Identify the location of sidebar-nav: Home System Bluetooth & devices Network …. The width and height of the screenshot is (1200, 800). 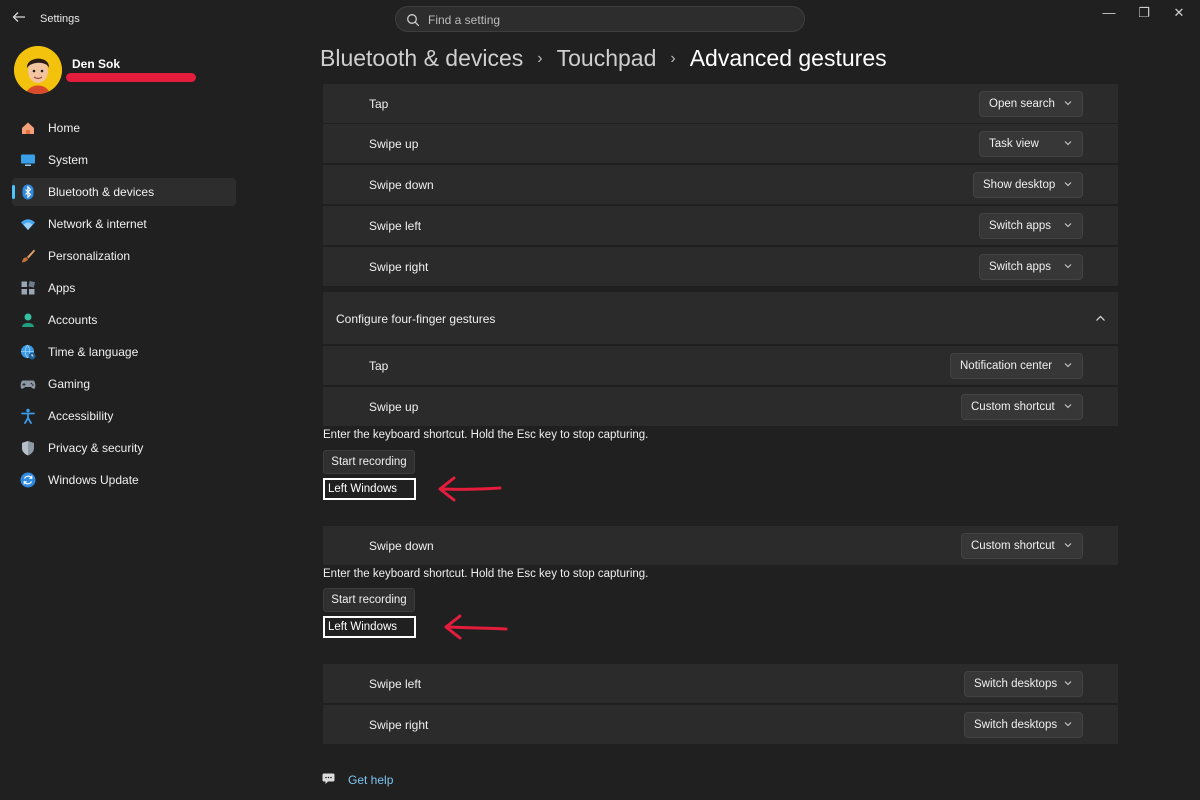
(124, 306).